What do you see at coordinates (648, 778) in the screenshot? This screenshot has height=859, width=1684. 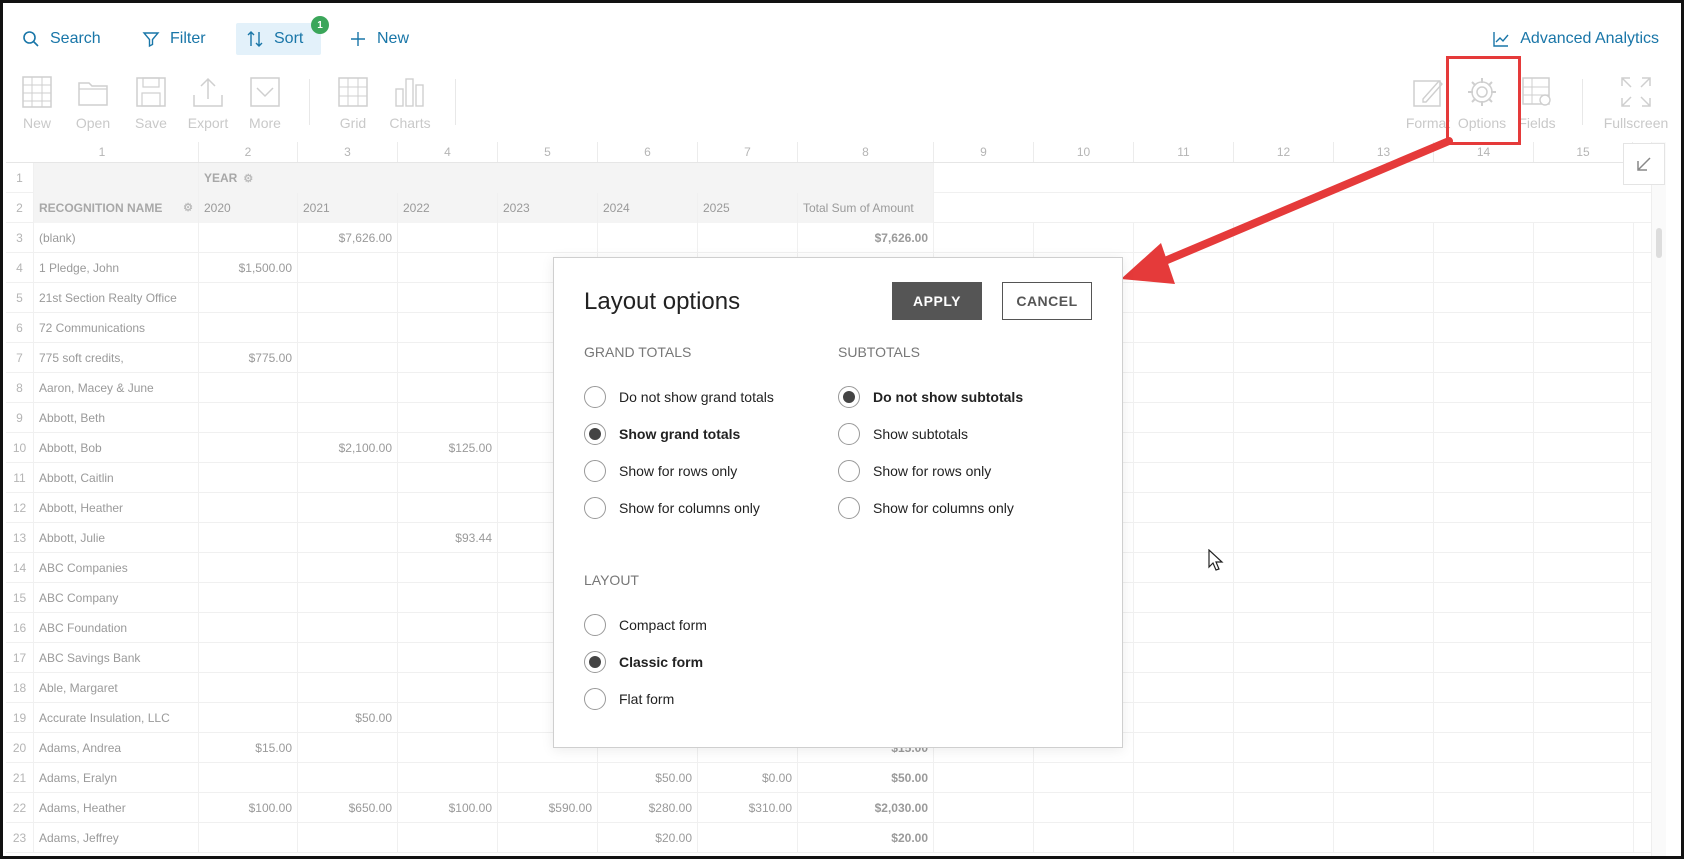 I see `value-cell: $50.00` at bounding box center [648, 778].